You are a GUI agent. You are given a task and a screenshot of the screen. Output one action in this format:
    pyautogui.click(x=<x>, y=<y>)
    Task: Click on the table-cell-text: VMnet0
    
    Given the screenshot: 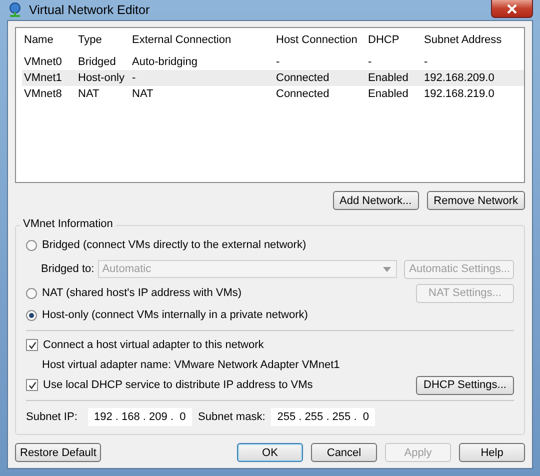 What is the action you would take?
    pyautogui.click(x=43, y=62)
    